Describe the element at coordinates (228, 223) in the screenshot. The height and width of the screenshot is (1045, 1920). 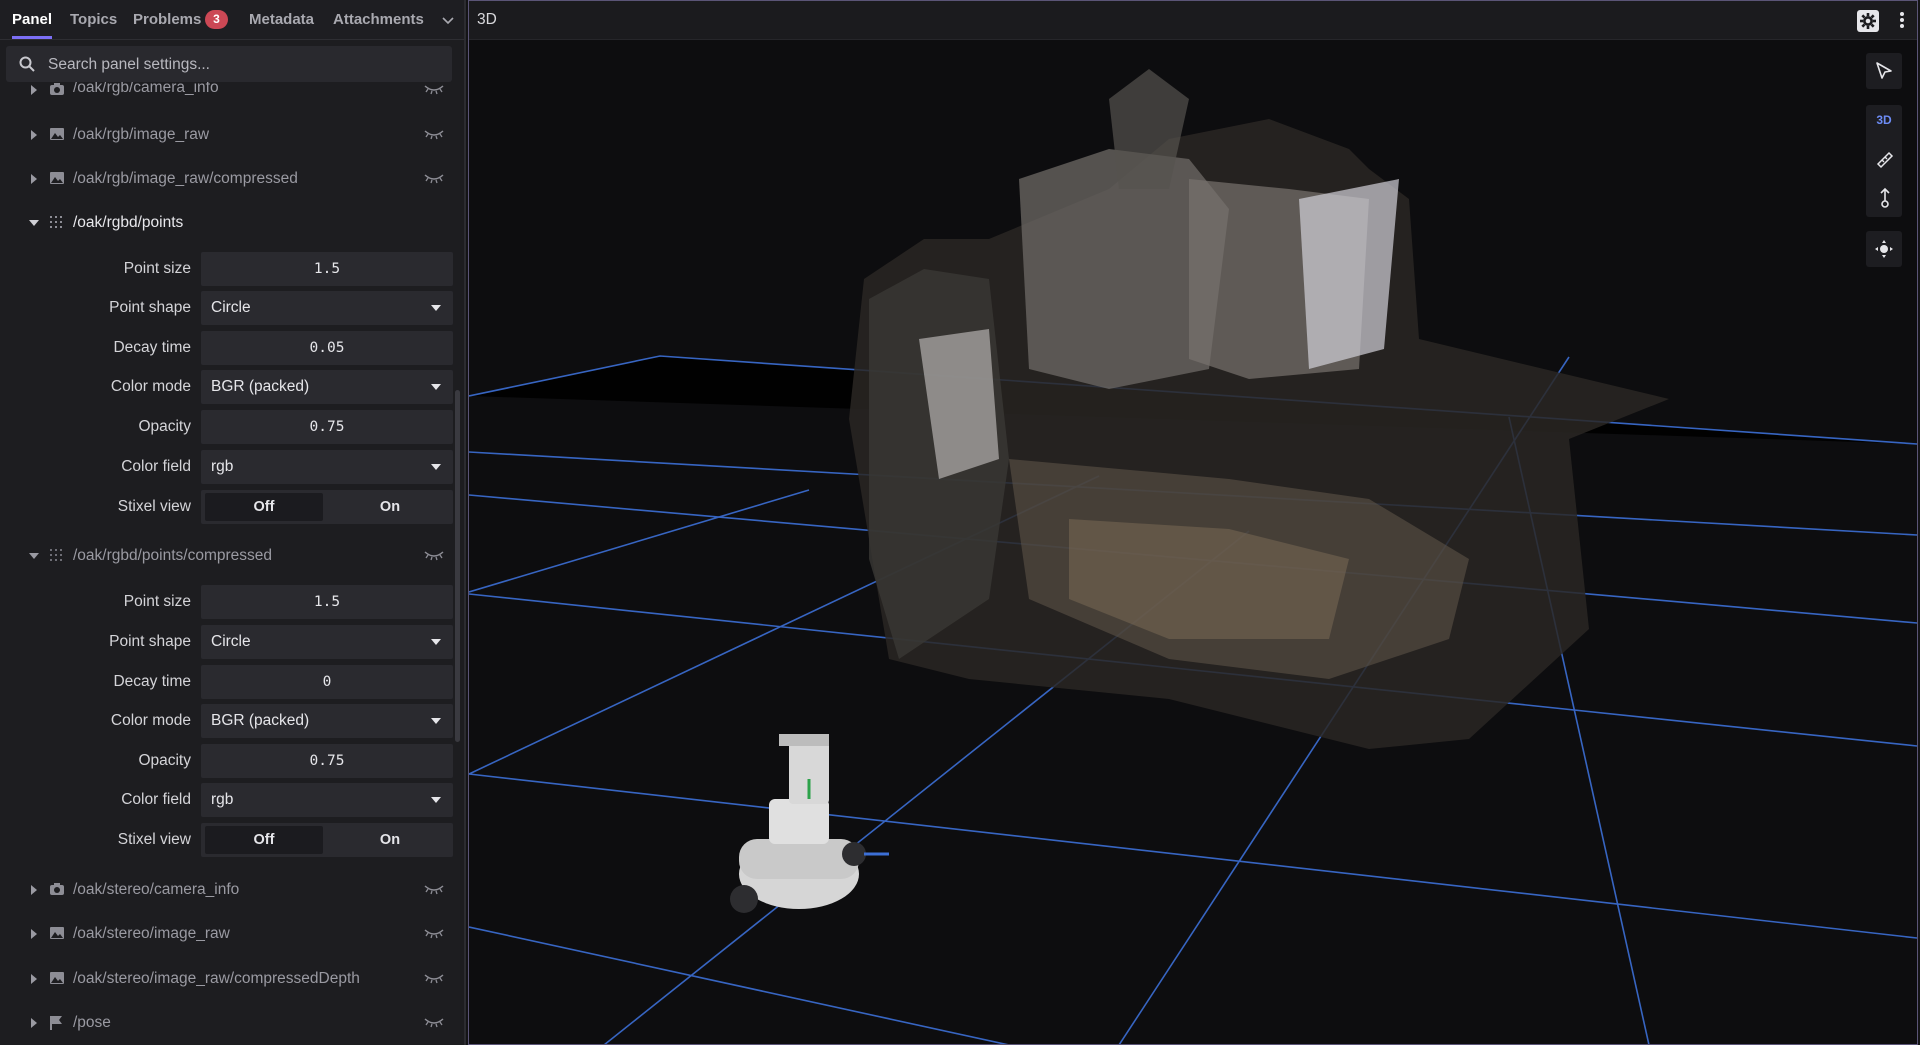
I see `topic-row-rgbd-points: /oak/rgbd/points` at that location.